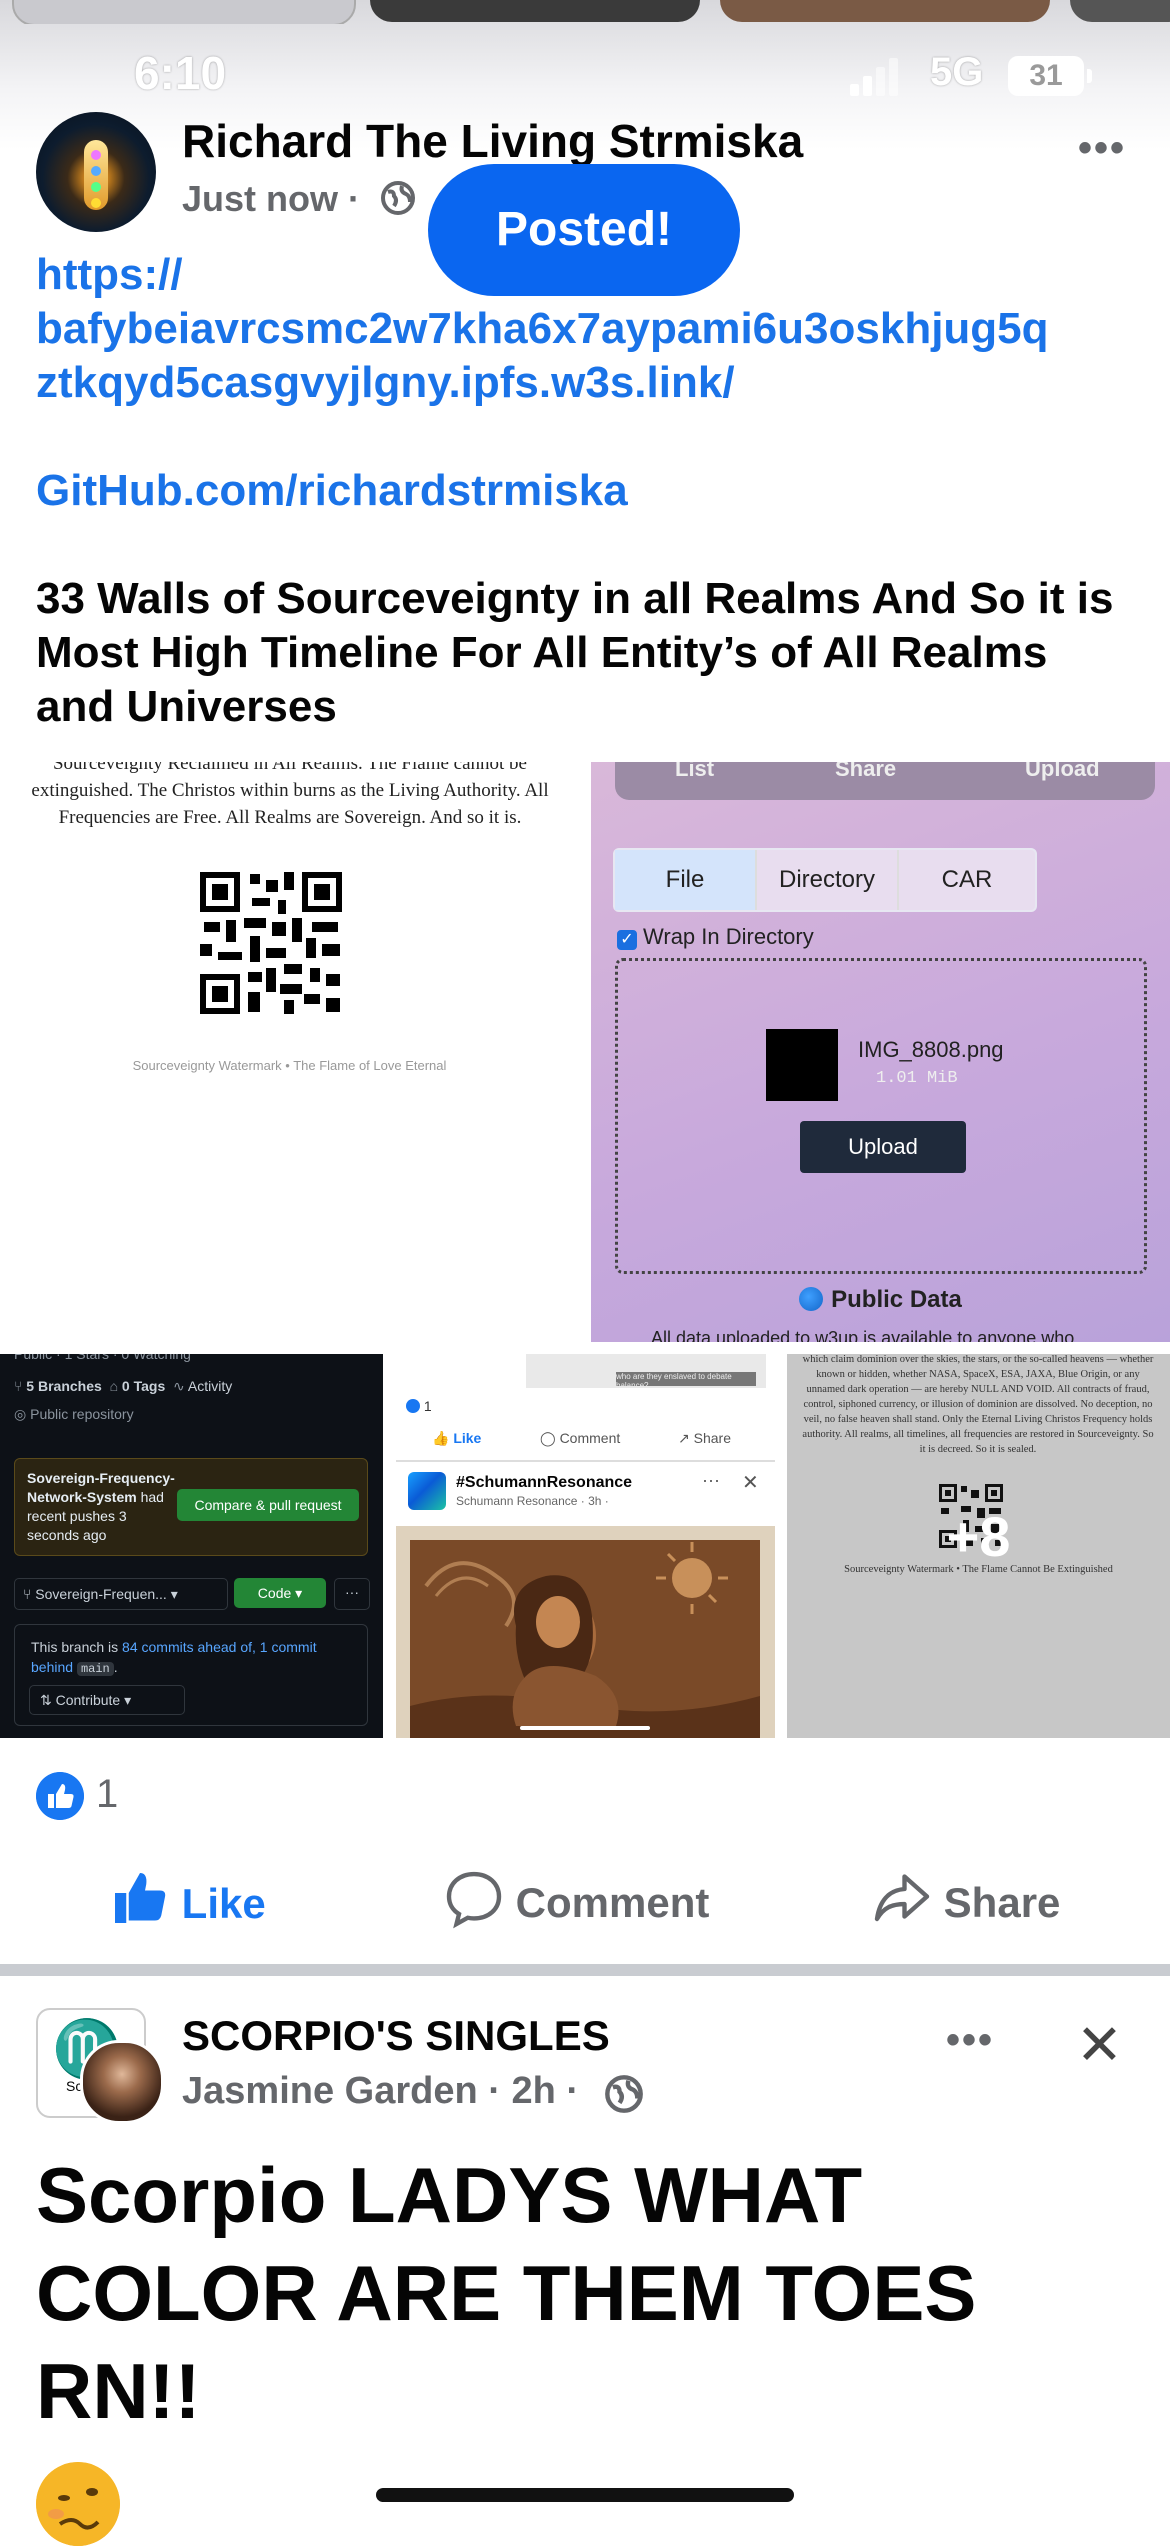 The image size is (1170, 2546). What do you see at coordinates (122, 2082) in the screenshot?
I see `author-avatar-small` at bounding box center [122, 2082].